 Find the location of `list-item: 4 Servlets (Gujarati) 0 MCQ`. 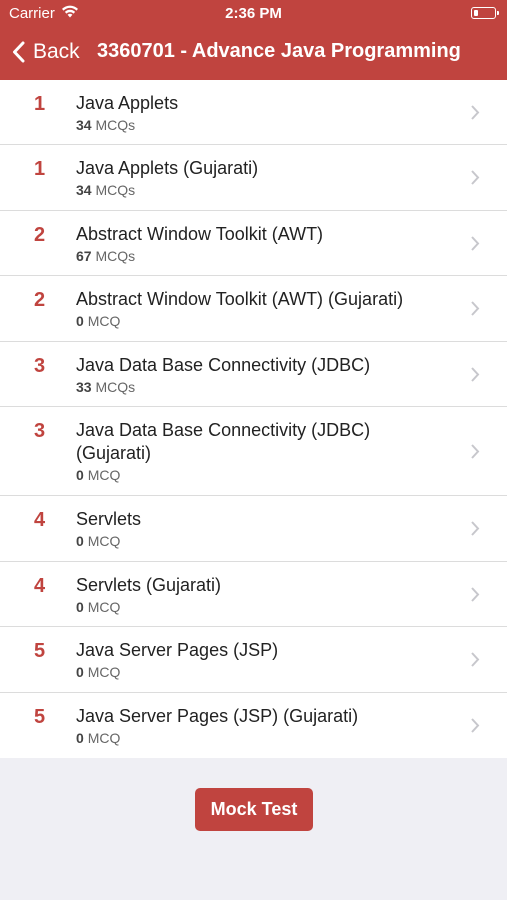

list-item: 4 Servlets (Gujarati) 0 MCQ is located at coordinates (253, 594).